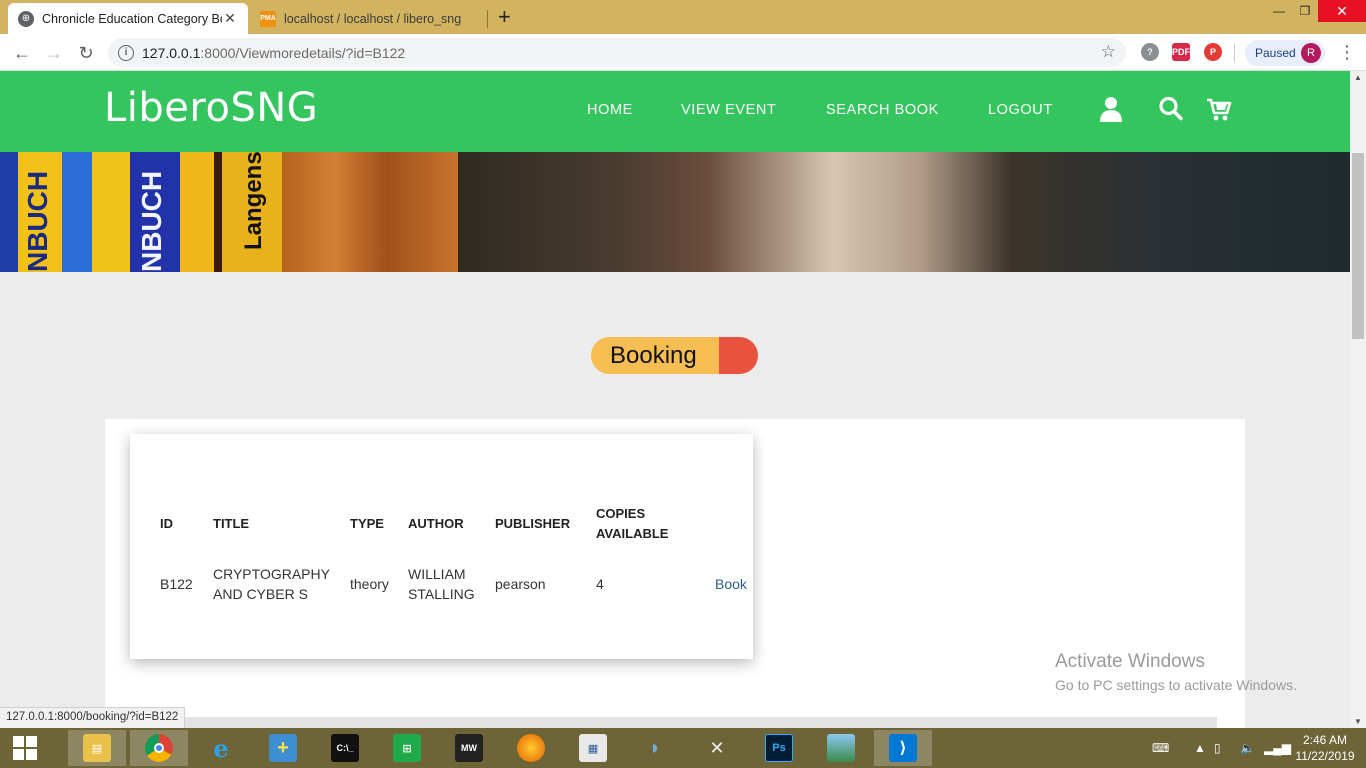  What do you see at coordinates (22, 53) in the screenshot?
I see `back-button: ←` at bounding box center [22, 53].